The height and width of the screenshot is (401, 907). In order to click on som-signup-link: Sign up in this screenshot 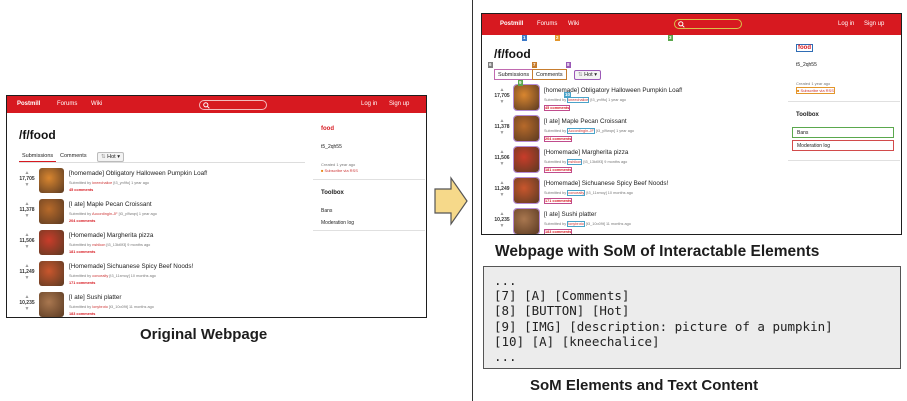, I will do `click(874, 24)`.